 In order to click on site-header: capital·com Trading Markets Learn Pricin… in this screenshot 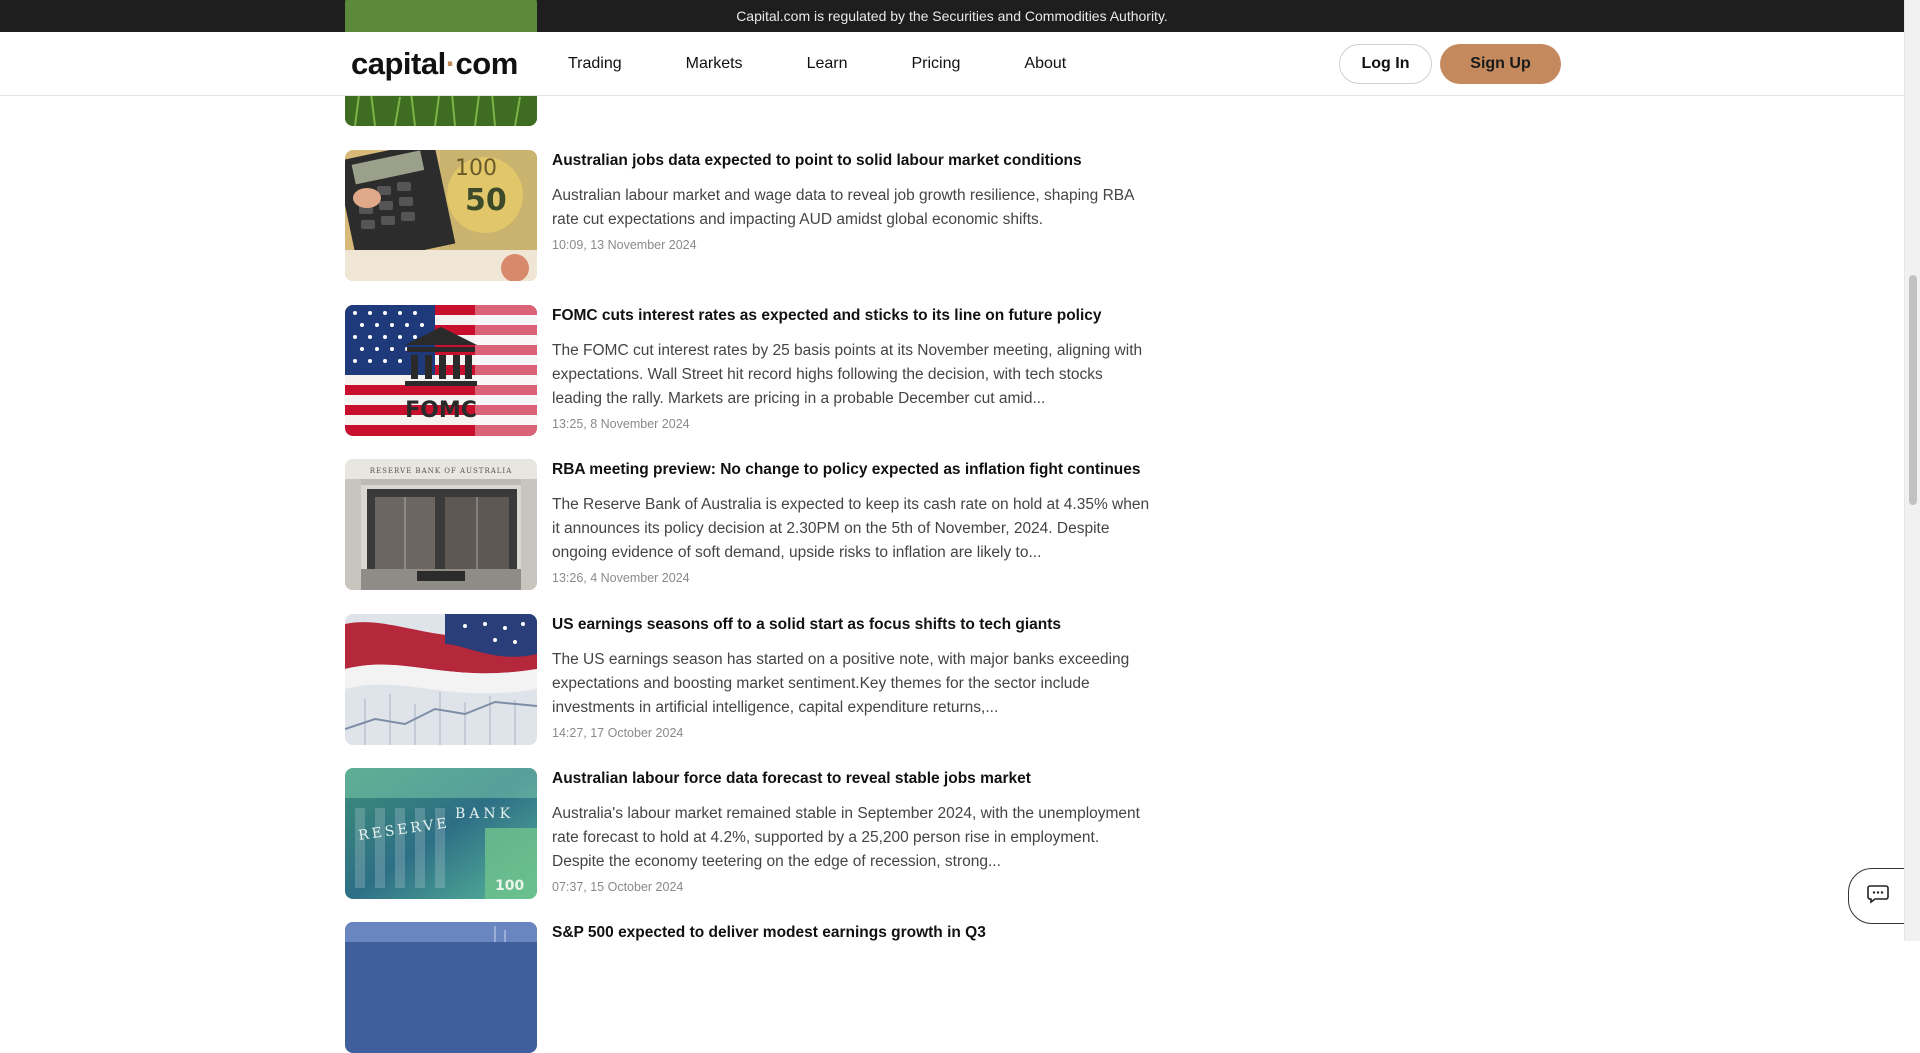, I will do `click(952, 64)`.